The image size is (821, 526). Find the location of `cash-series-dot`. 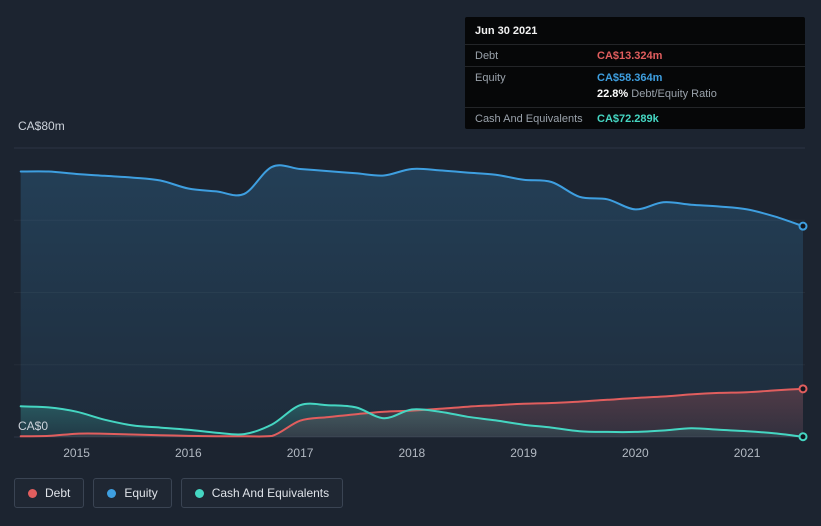

cash-series-dot is located at coordinates (199, 493).